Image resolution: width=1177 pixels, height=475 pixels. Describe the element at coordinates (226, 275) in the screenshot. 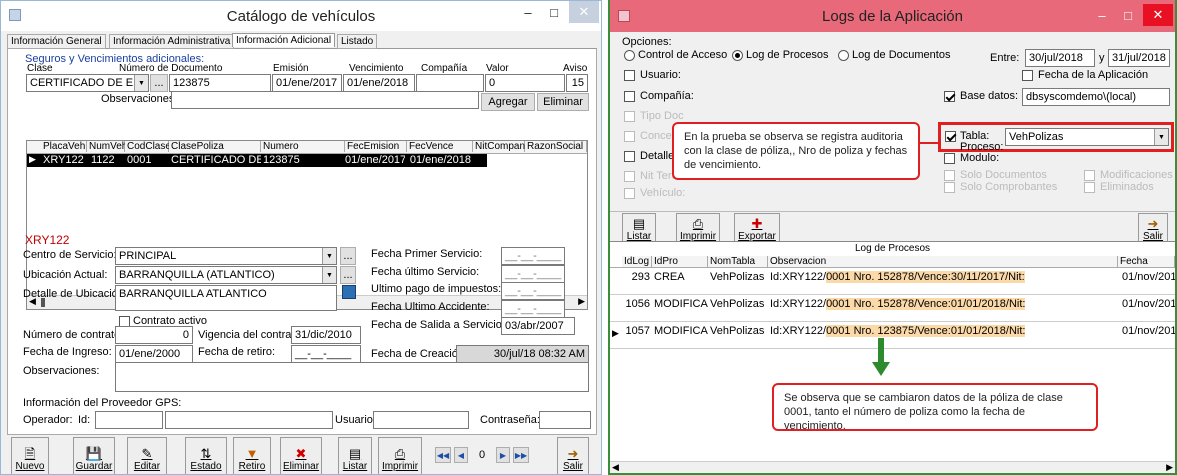

I see `ubicacion-select: BARRANQUILLA (ATLANTICO) ▼` at that location.